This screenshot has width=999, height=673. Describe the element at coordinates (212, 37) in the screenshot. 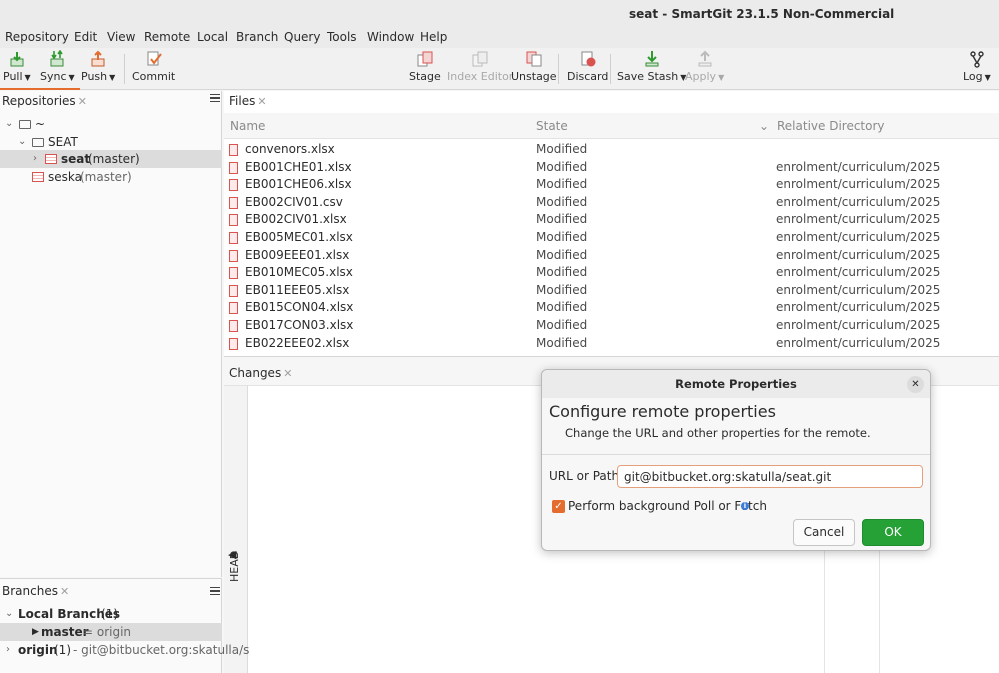

I see `menu-local: Local` at that location.